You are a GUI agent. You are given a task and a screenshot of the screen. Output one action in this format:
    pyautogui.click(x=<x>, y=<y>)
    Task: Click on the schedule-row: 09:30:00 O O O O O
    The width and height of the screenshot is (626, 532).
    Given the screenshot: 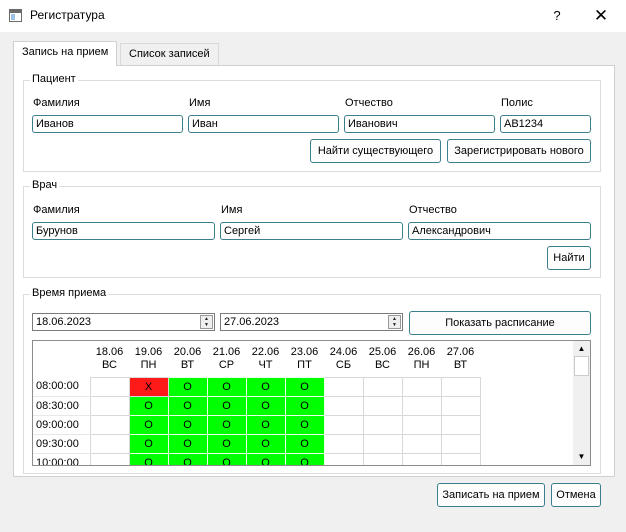 What is the action you would take?
    pyautogui.click(x=257, y=443)
    